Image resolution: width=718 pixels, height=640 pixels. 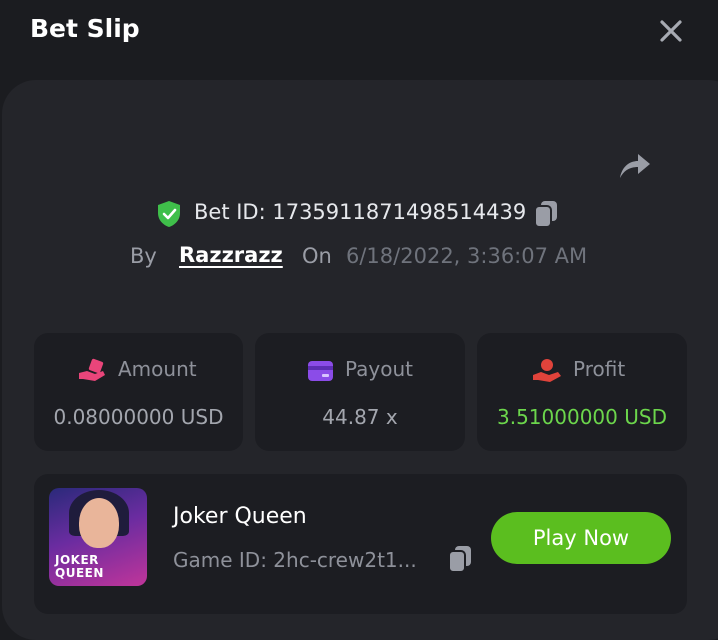 What do you see at coordinates (317, 256) in the screenshot?
I see `on-label: On` at bounding box center [317, 256].